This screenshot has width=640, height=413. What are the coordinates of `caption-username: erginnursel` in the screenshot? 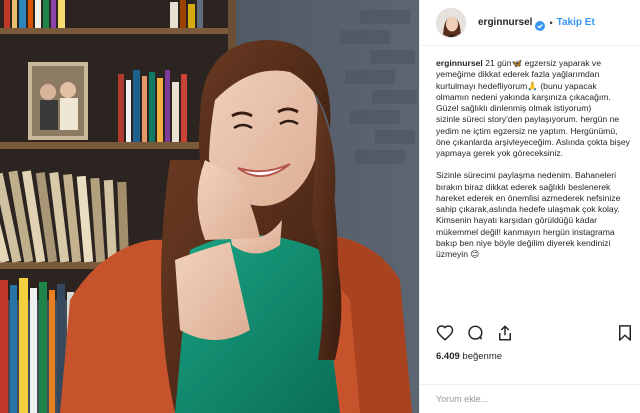 It's located at (459, 63).